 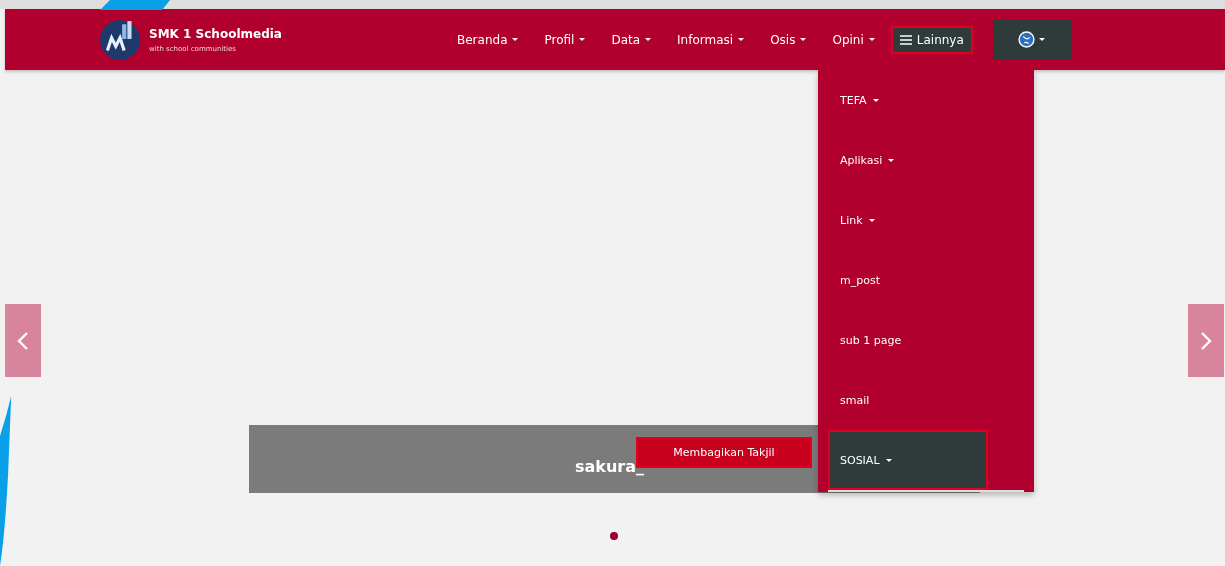 What do you see at coordinates (931, 39) in the screenshot?
I see `more-menu-button: Lainnya` at bounding box center [931, 39].